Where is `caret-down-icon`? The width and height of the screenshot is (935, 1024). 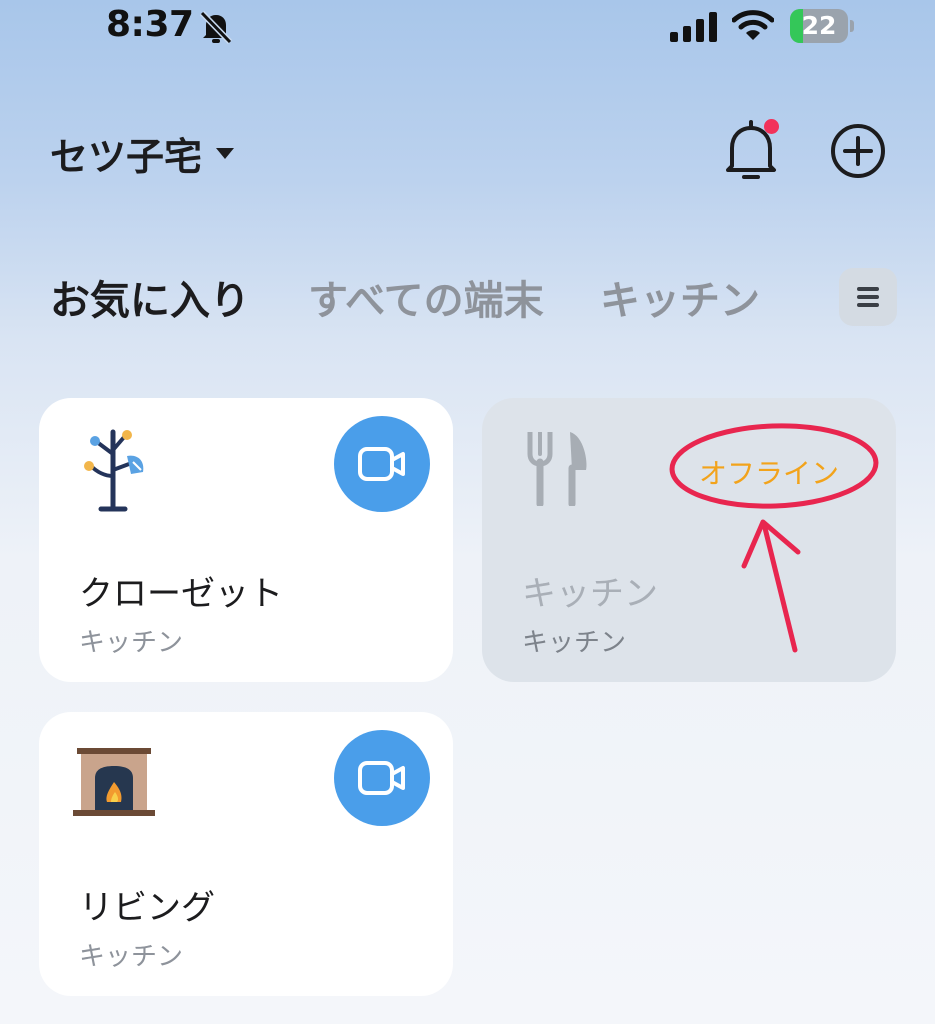 caret-down-icon is located at coordinates (225, 153).